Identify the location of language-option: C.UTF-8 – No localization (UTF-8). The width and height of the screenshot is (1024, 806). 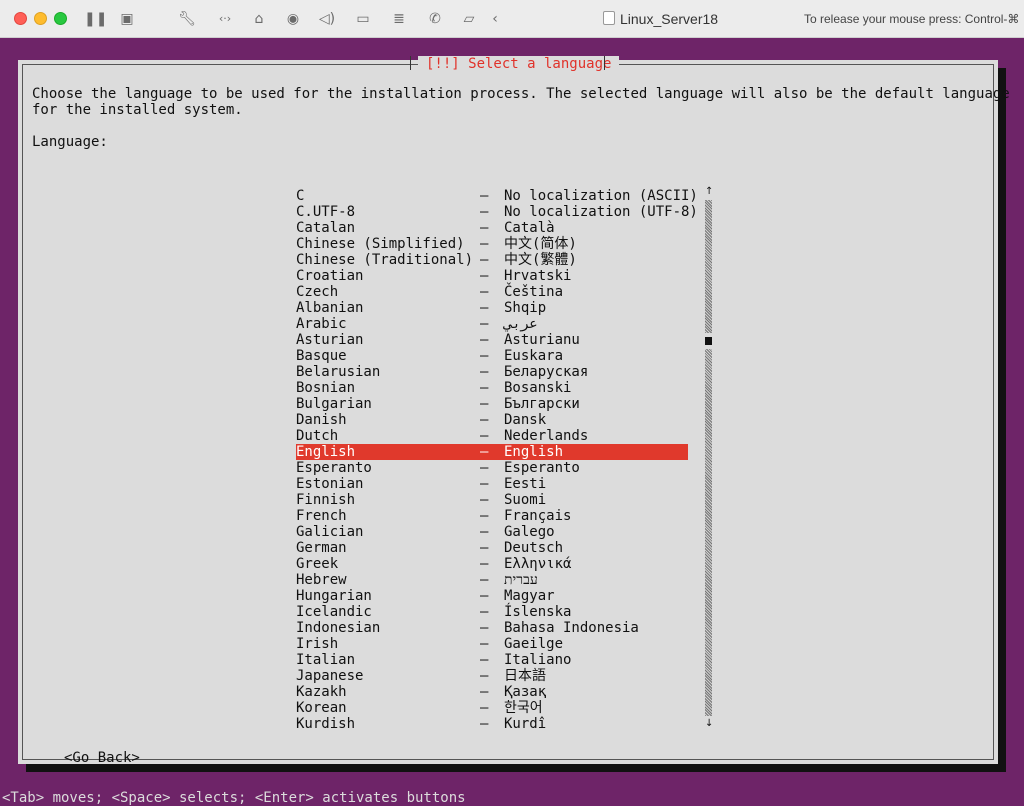
(497, 212).